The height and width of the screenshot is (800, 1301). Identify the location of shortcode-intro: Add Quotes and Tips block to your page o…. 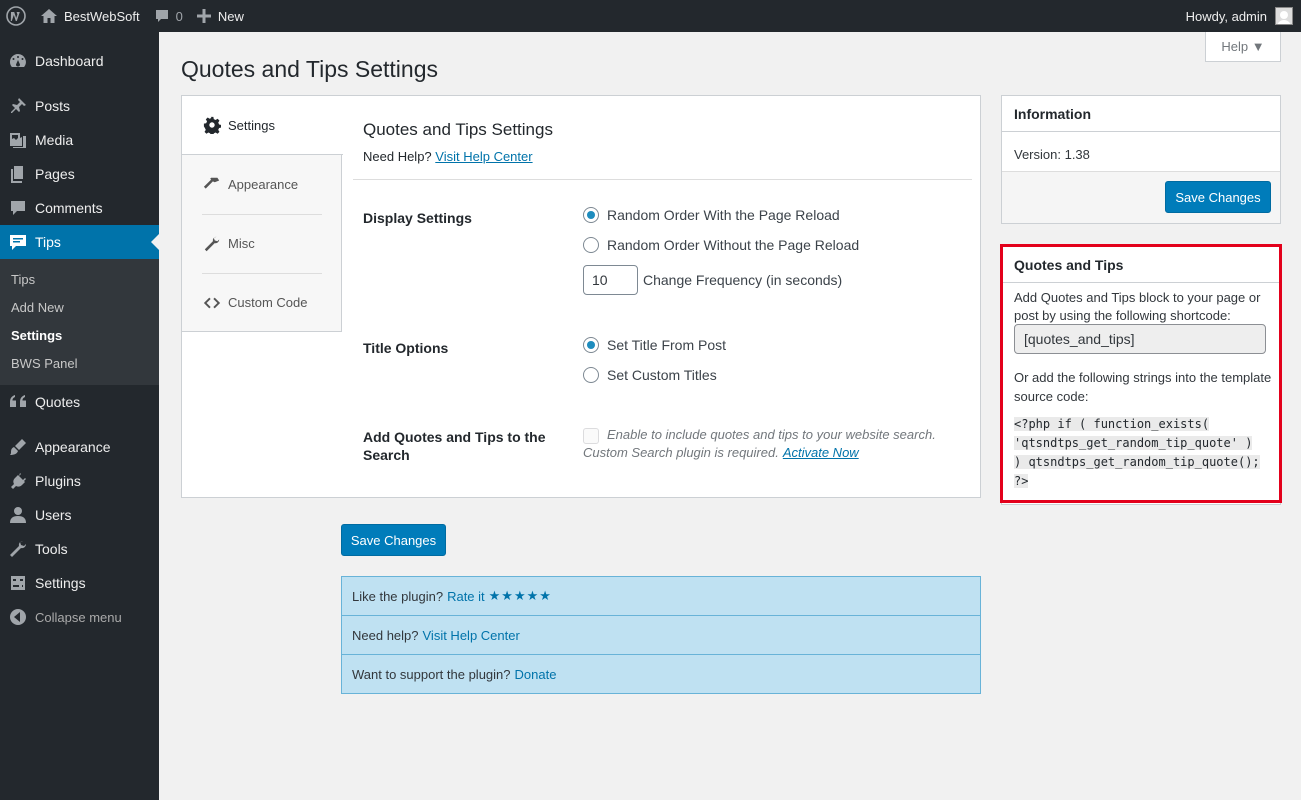
(1137, 306).